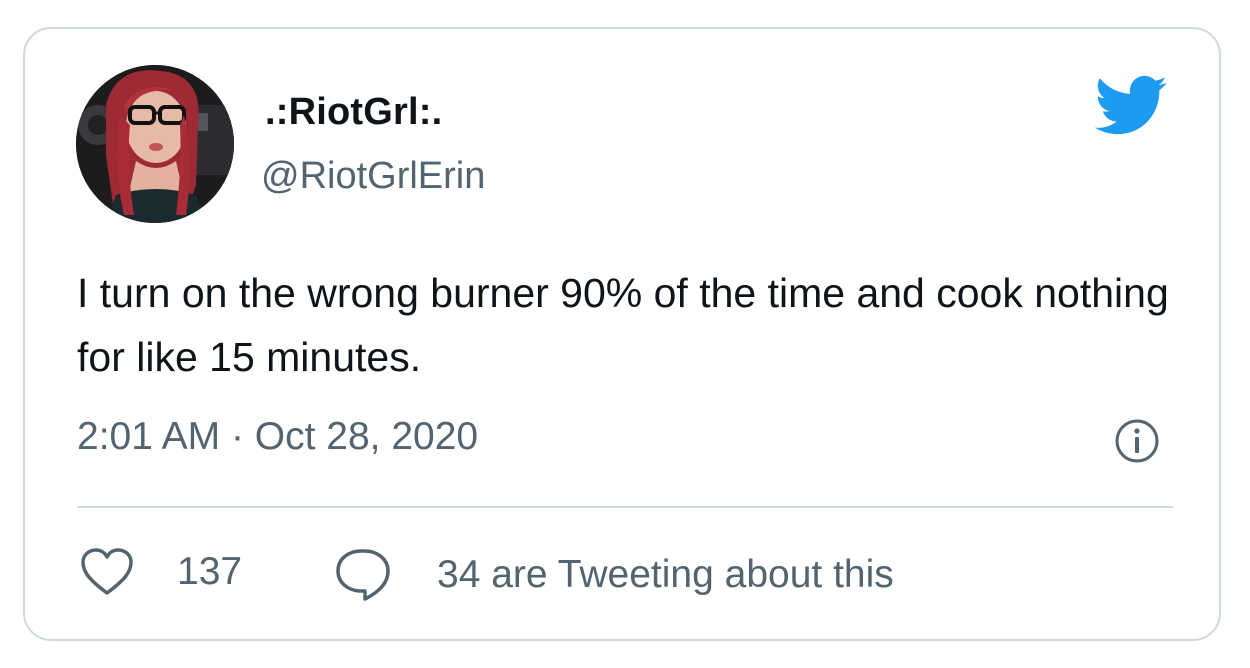 The height and width of the screenshot is (668, 1250). Describe the element at coordinates (1137, 441) in the screenshot. I see `info-icon` at that location.